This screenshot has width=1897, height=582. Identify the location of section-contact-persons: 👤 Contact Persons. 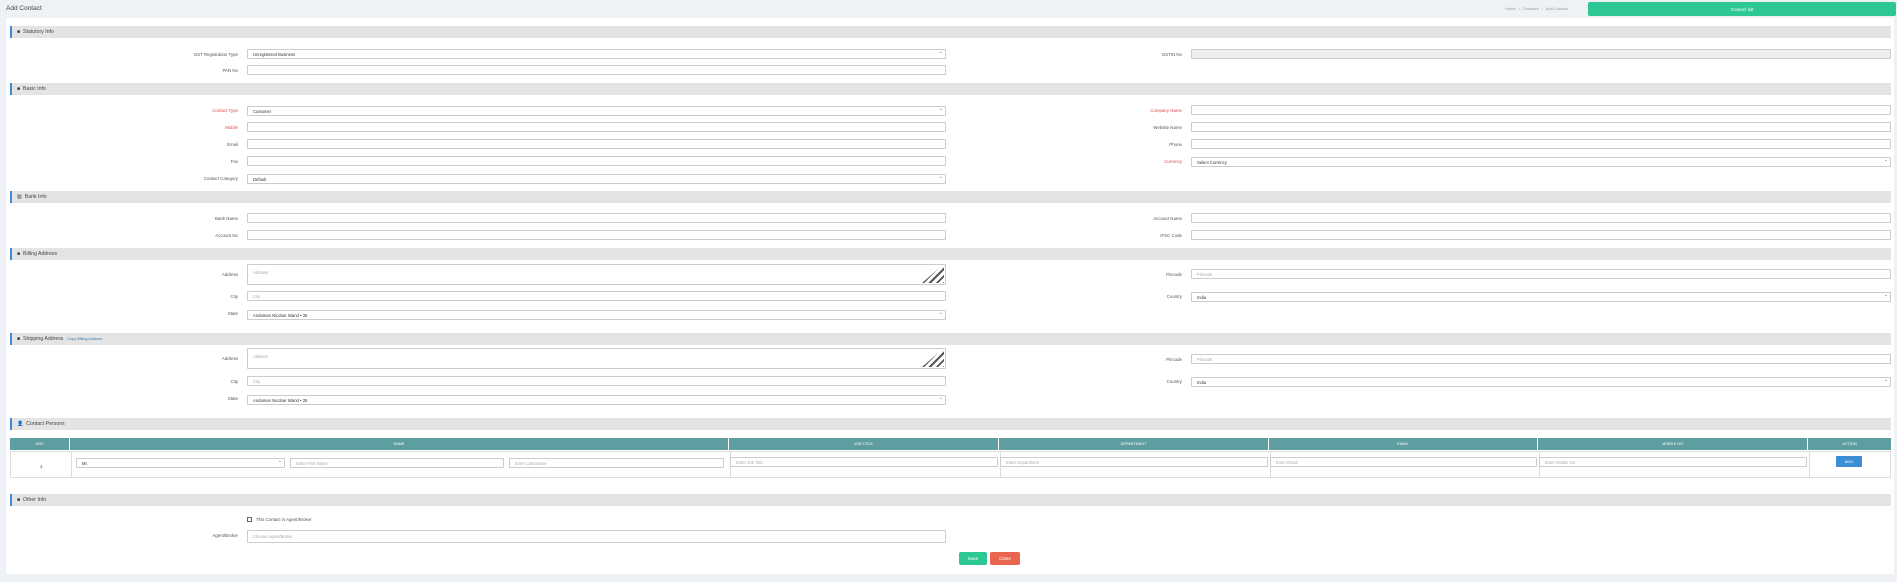
(950, 424).